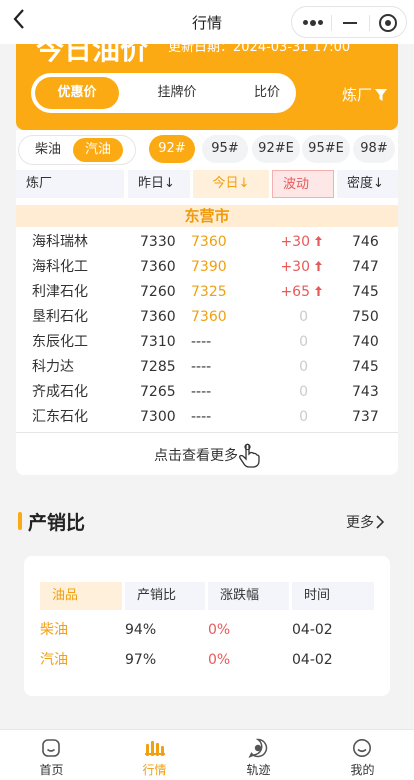  I want to click on tab-market: 行情, so click(154, 755).